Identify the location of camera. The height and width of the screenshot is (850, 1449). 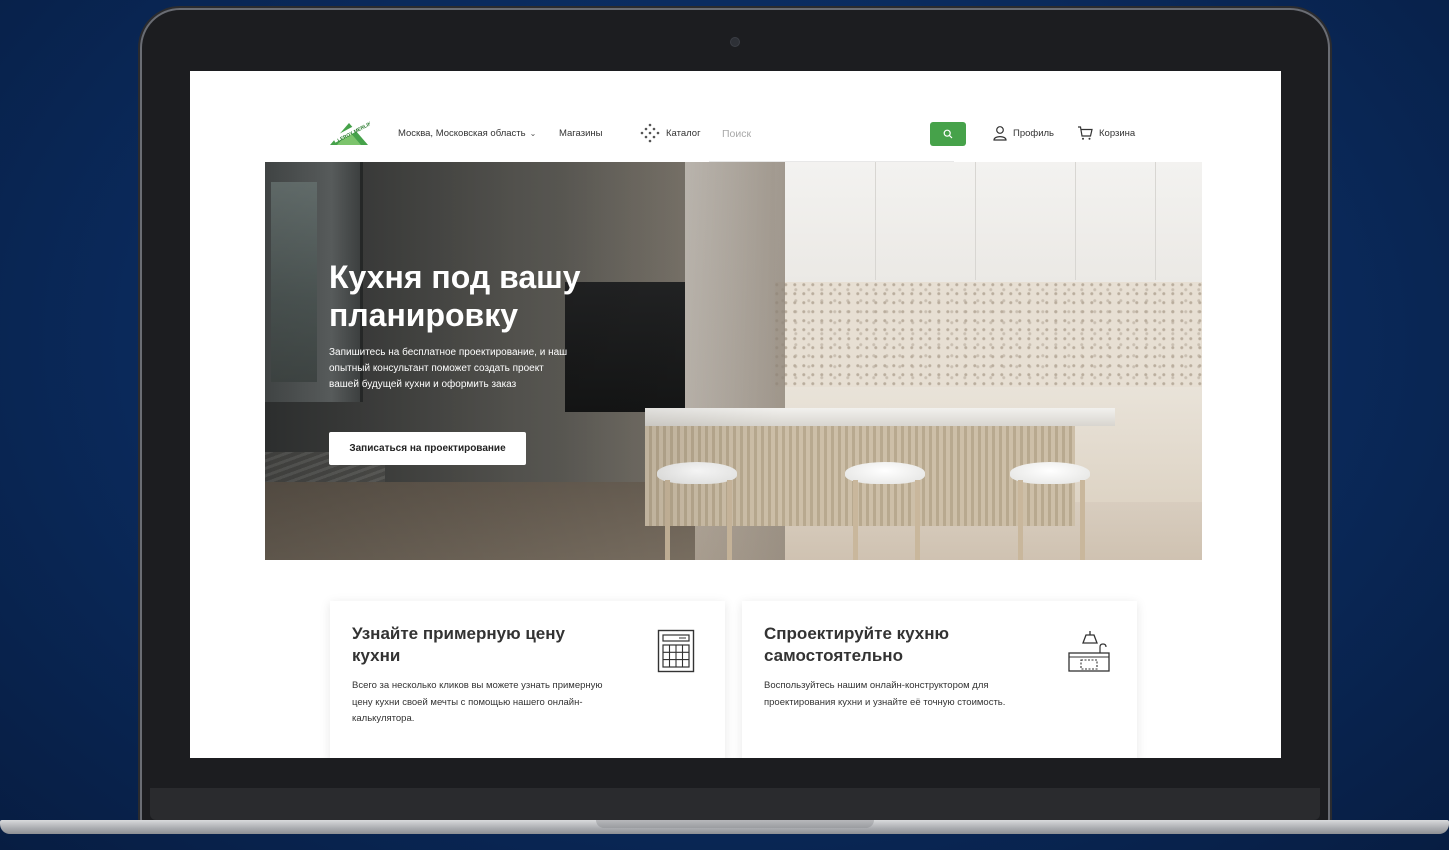
(735, 42).